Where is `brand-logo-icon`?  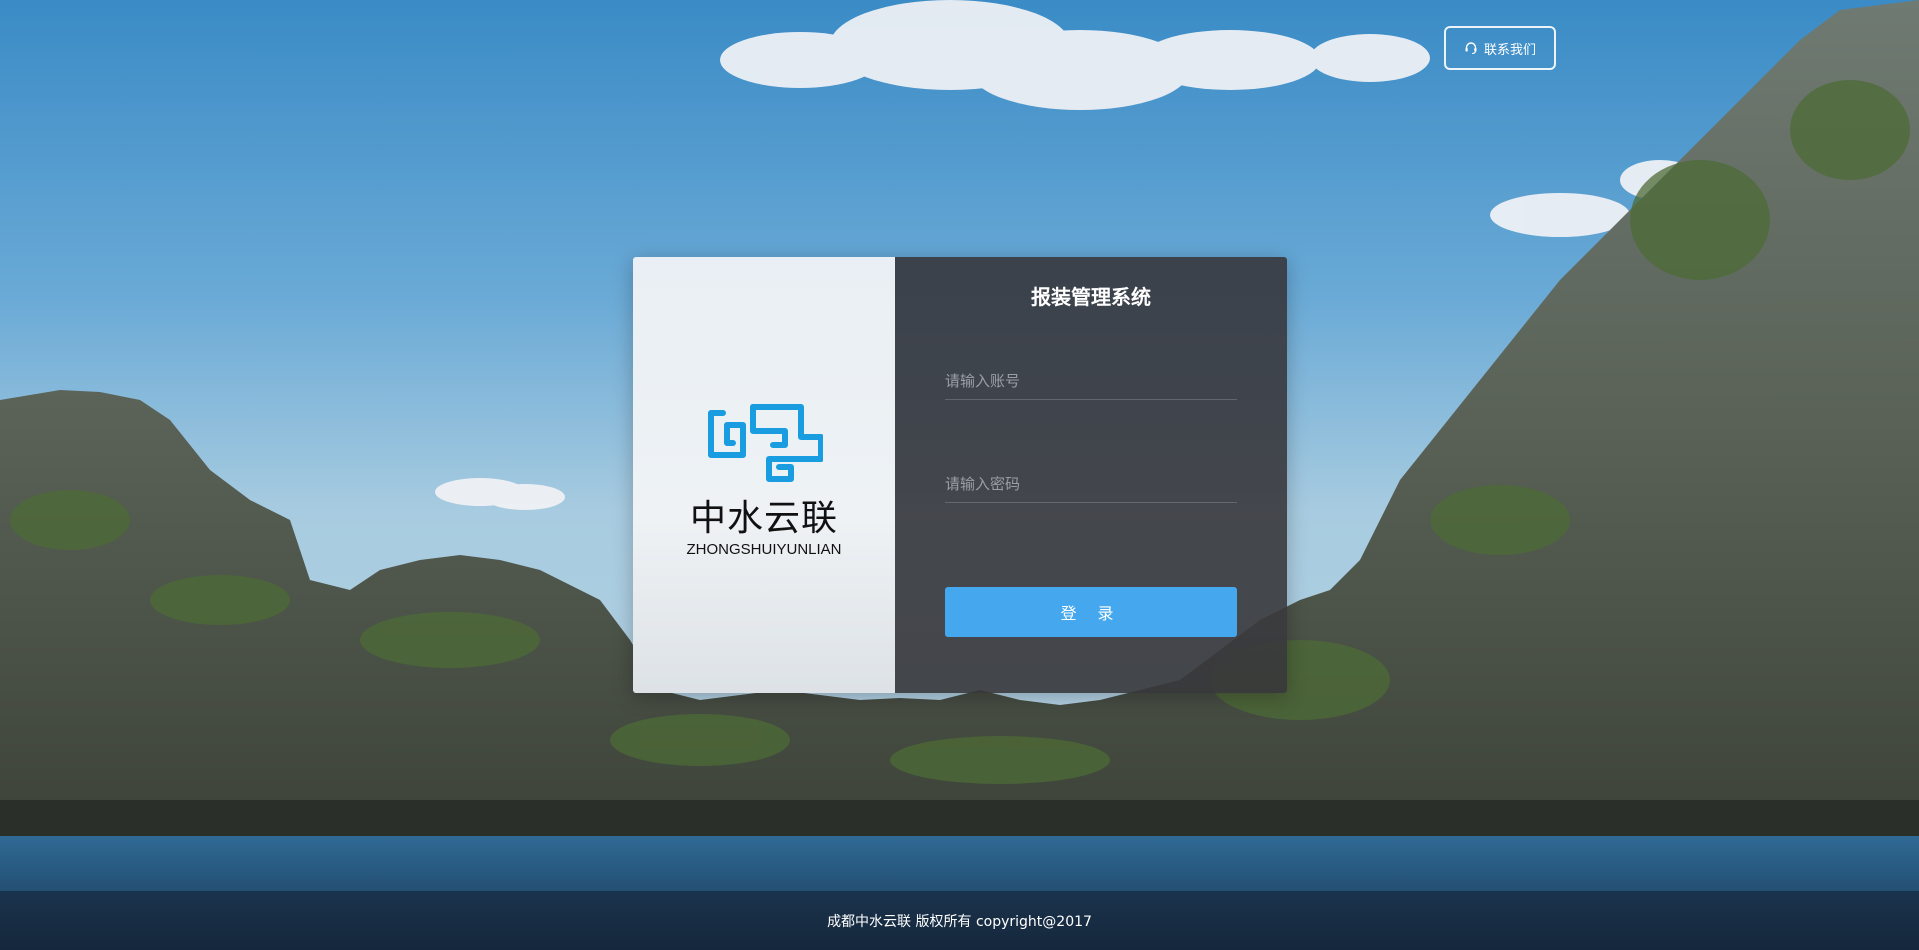
brand-logo-icon is located at coordinates (765, 442).